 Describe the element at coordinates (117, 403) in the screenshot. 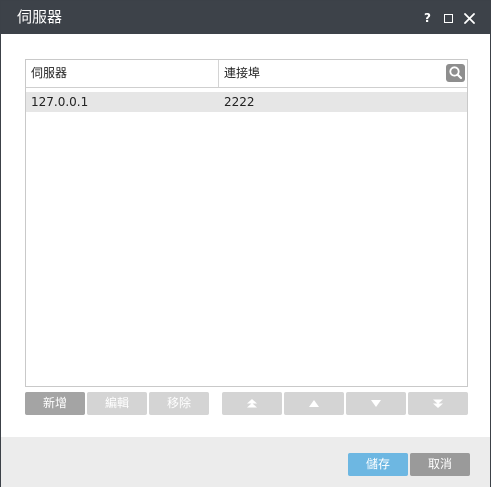

I see `edit-button: 編輯` at that location.